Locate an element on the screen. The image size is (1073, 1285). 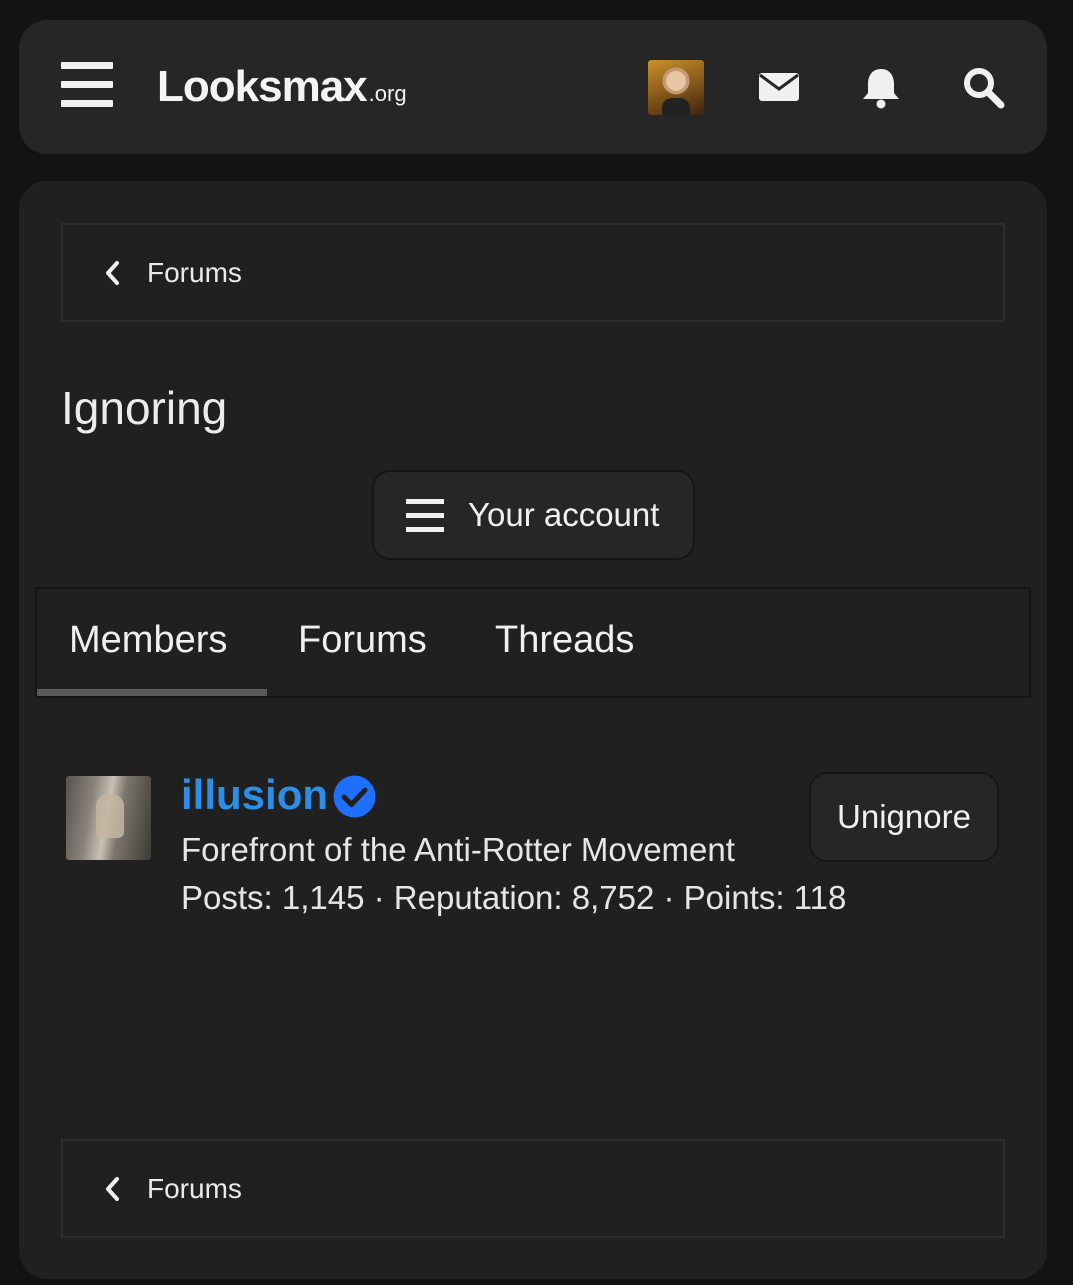
ignore-tabs: Members Forums Threads is located at coordinates (533, 642).